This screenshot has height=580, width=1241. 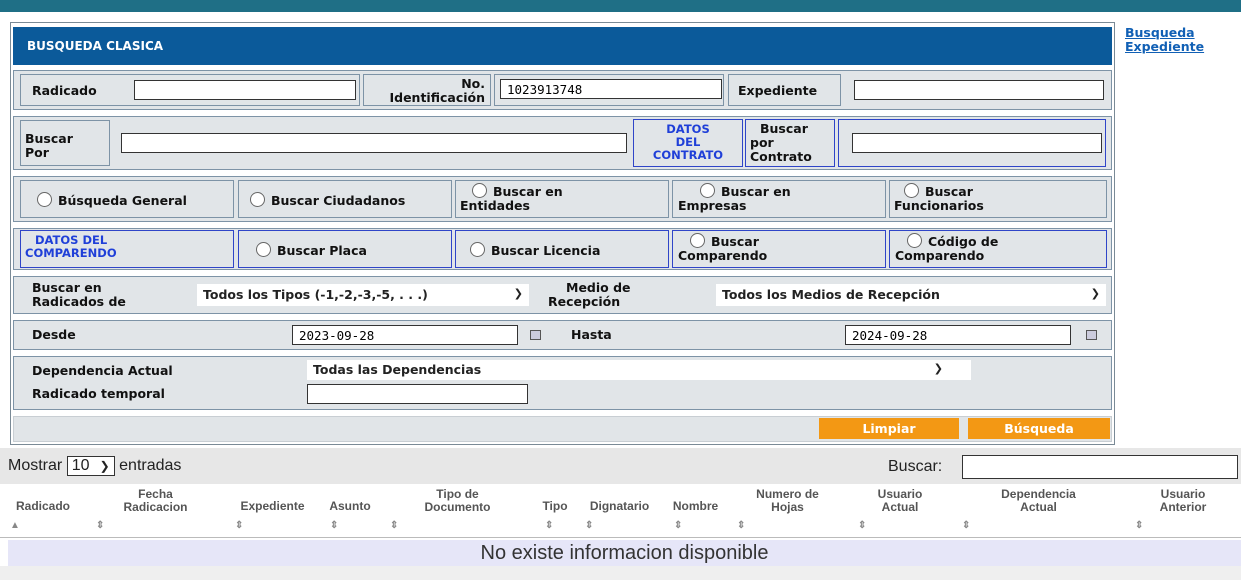 What do you see at coordinates (102, 370) in the screenshot?
I see `dependencia-label: Dependencia Actual` at bounding box center [102, 370].